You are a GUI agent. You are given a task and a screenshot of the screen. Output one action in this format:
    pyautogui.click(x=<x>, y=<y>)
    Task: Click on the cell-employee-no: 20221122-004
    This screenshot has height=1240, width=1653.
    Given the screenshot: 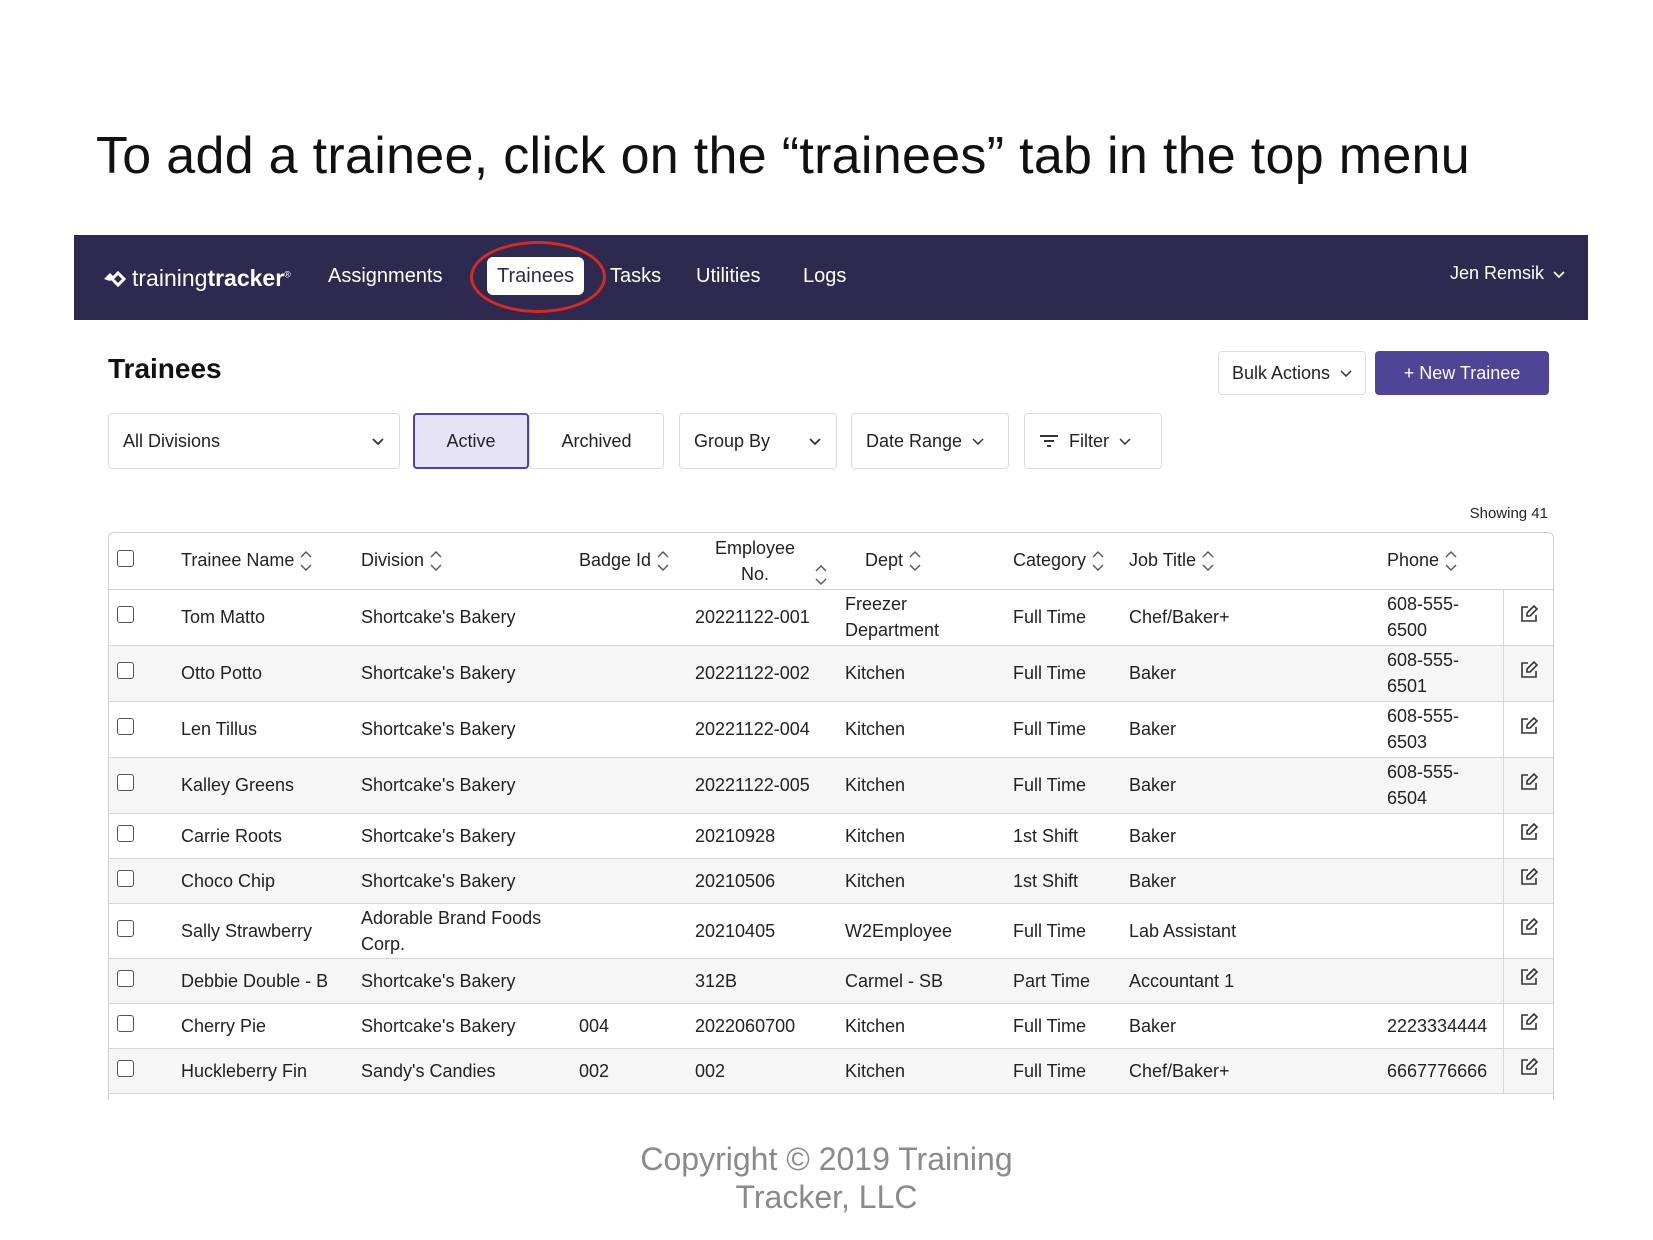 What is the action you would take?
    pyautogui.click(x=752, y=729)
    